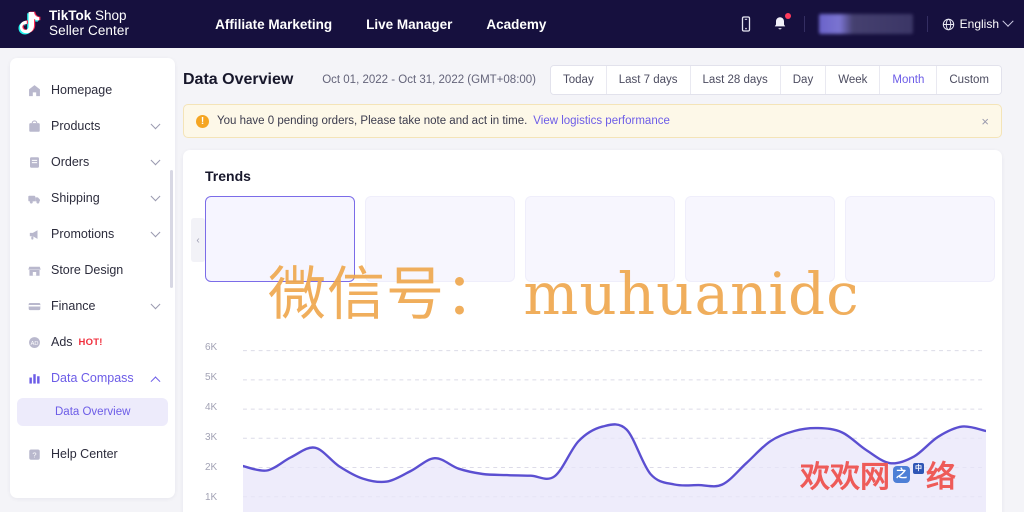  I want to click on metric-tiles: ‹, so click(596, 239).